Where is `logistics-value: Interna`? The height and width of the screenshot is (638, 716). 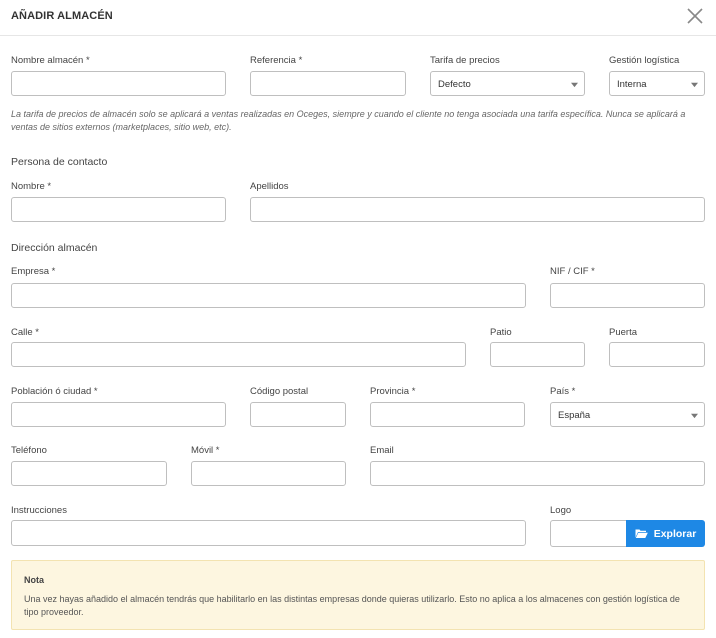 logistics-value: Interna is located at coordinates (632, 84).